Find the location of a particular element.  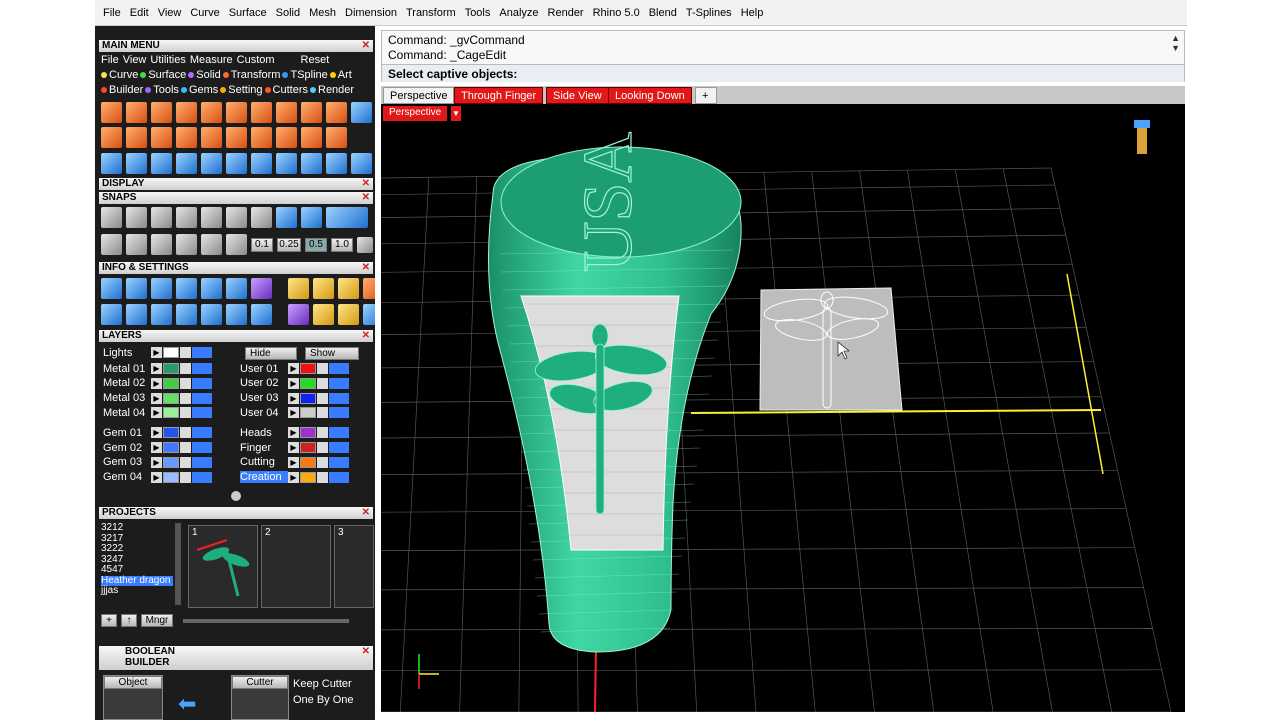

tab-through-finger: Through Finger is located at coordinates (499, 95).